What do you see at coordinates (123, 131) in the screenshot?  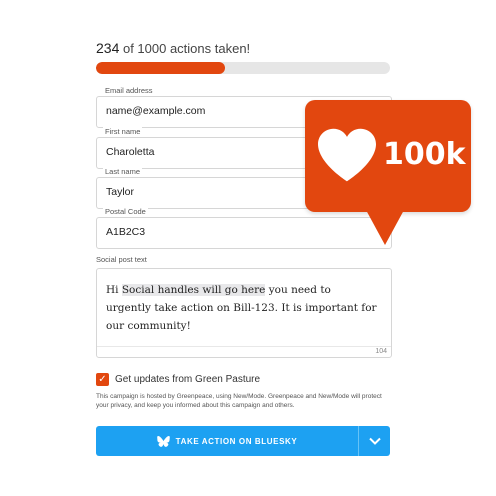 I see `first-name-label: First name` at bounding box center [123, 131].